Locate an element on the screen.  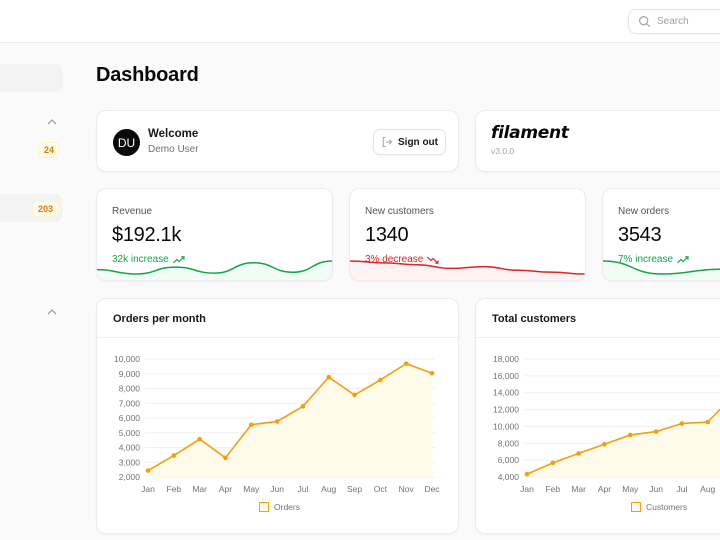
stat-label: New customers is located at coordinates (399, 211).